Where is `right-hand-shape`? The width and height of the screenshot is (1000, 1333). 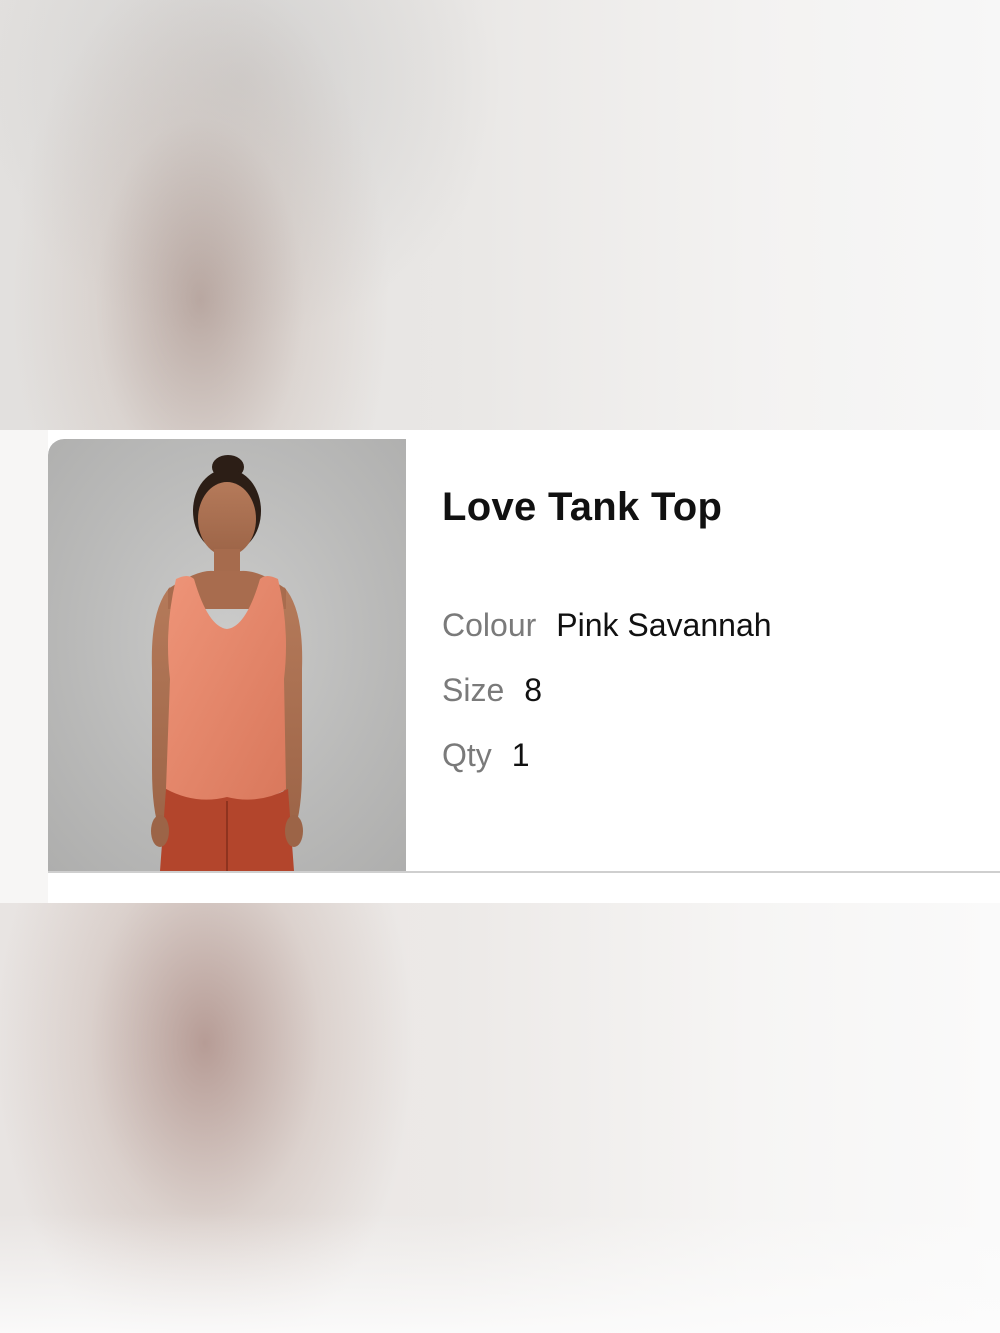 right-hand-shape is located at coordinates (294, 831).